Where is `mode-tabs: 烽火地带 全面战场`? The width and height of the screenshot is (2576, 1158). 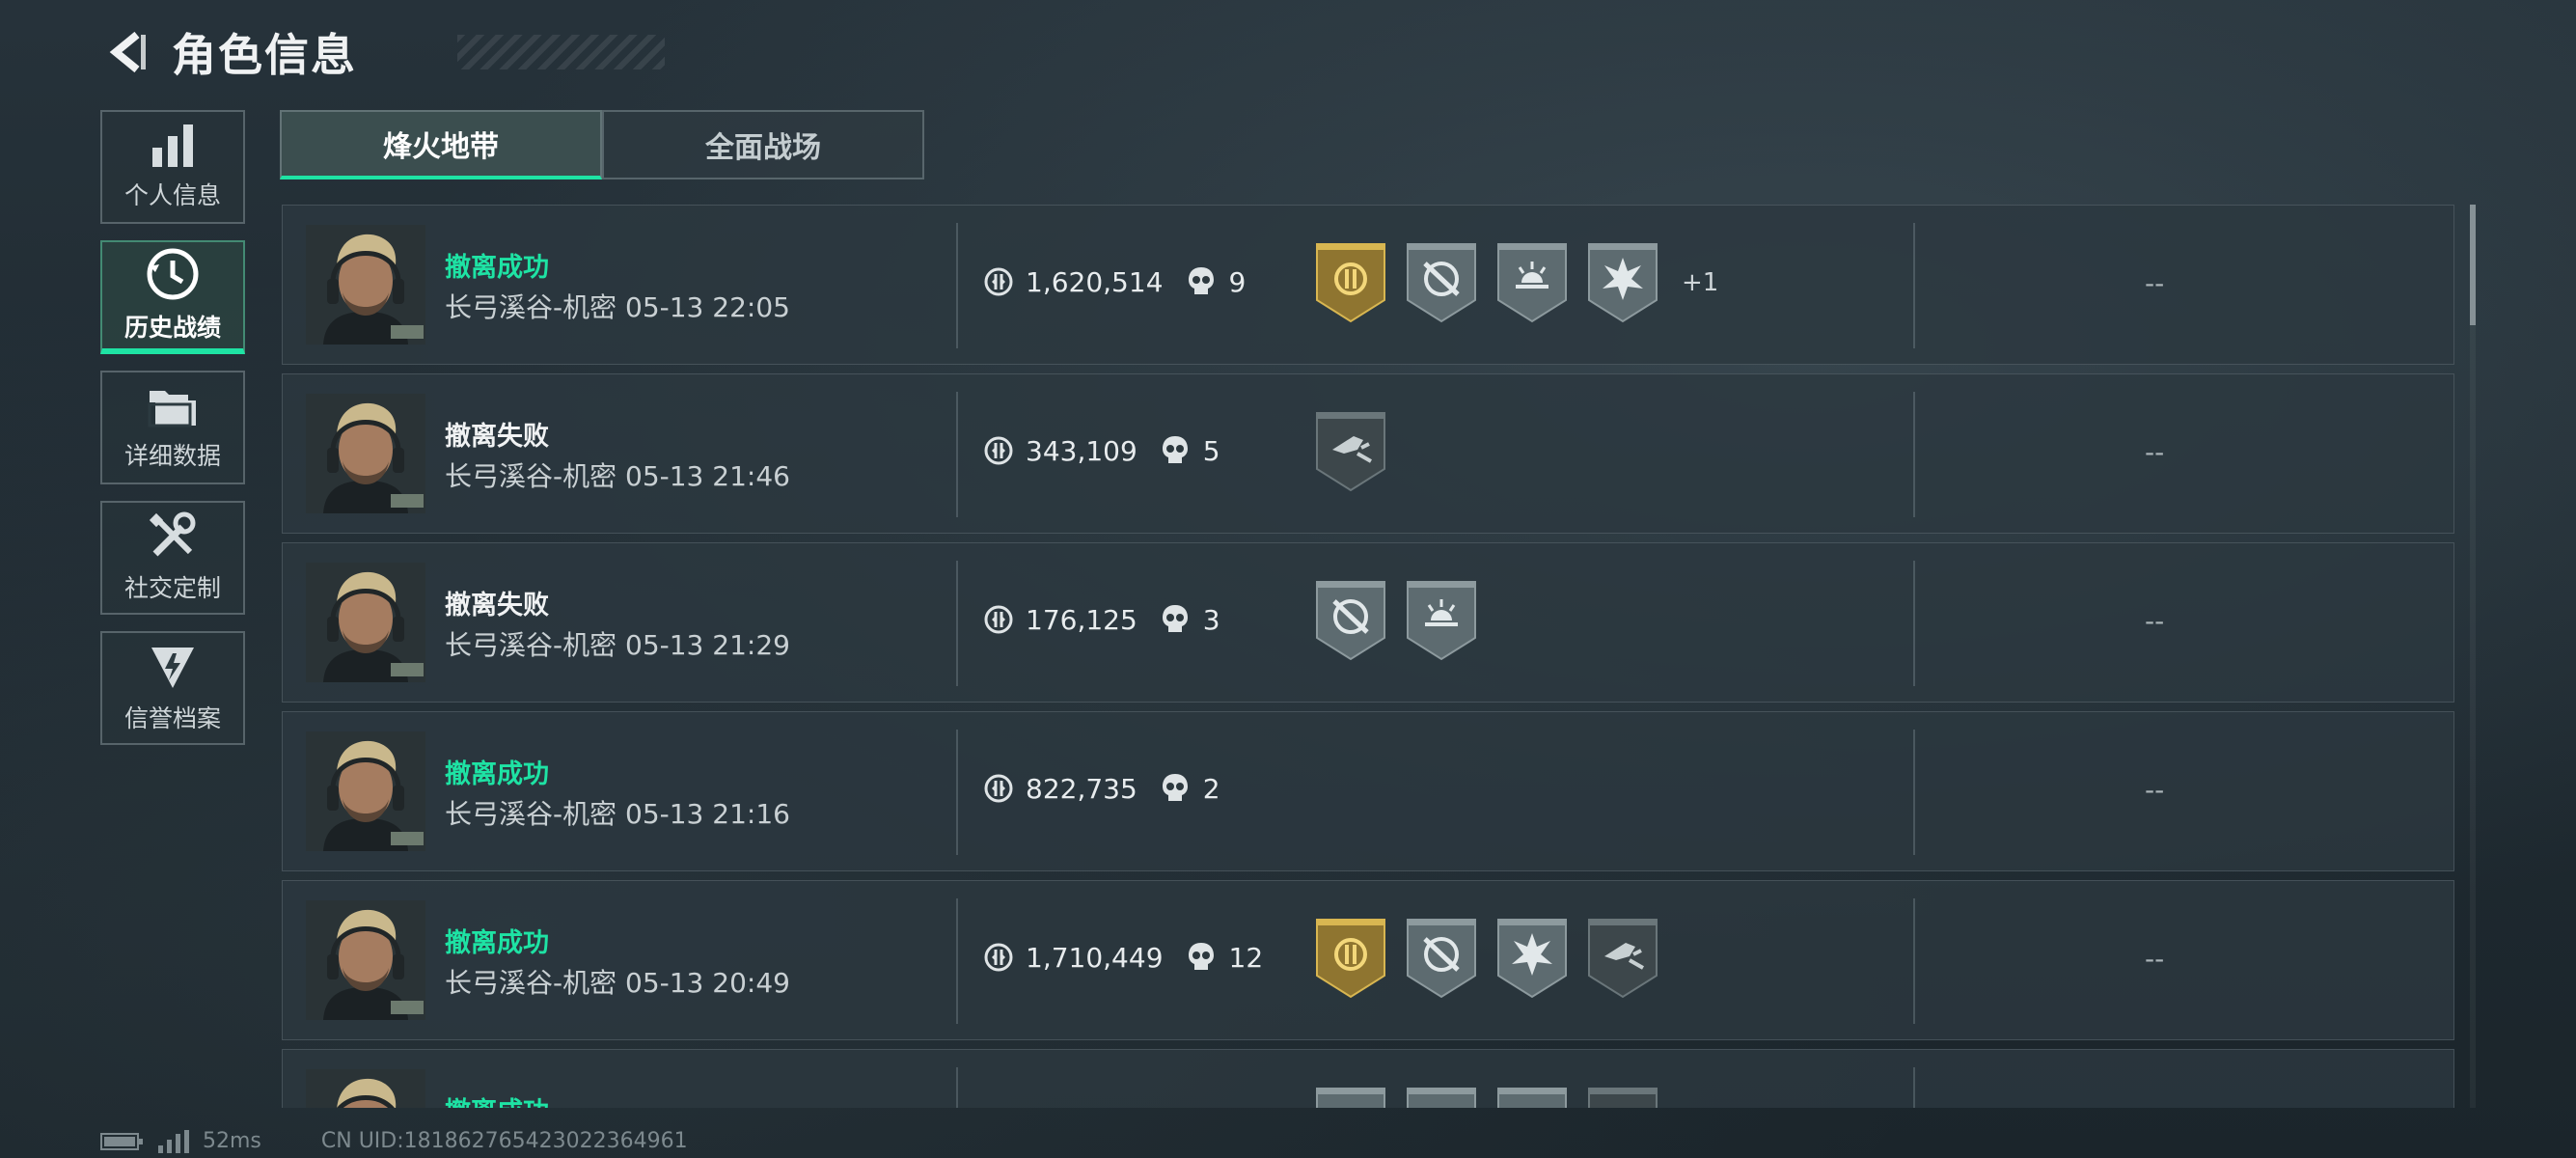
mode-tabs: 烽火地带 全面战场 is located at coordinates (602, 144).